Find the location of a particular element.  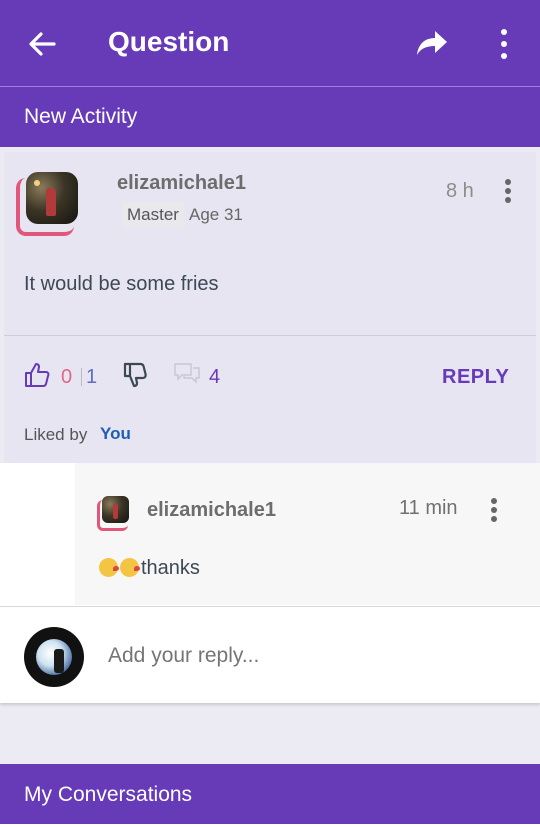

new-activity-header: New Activity is located at coordinates (270, 117).